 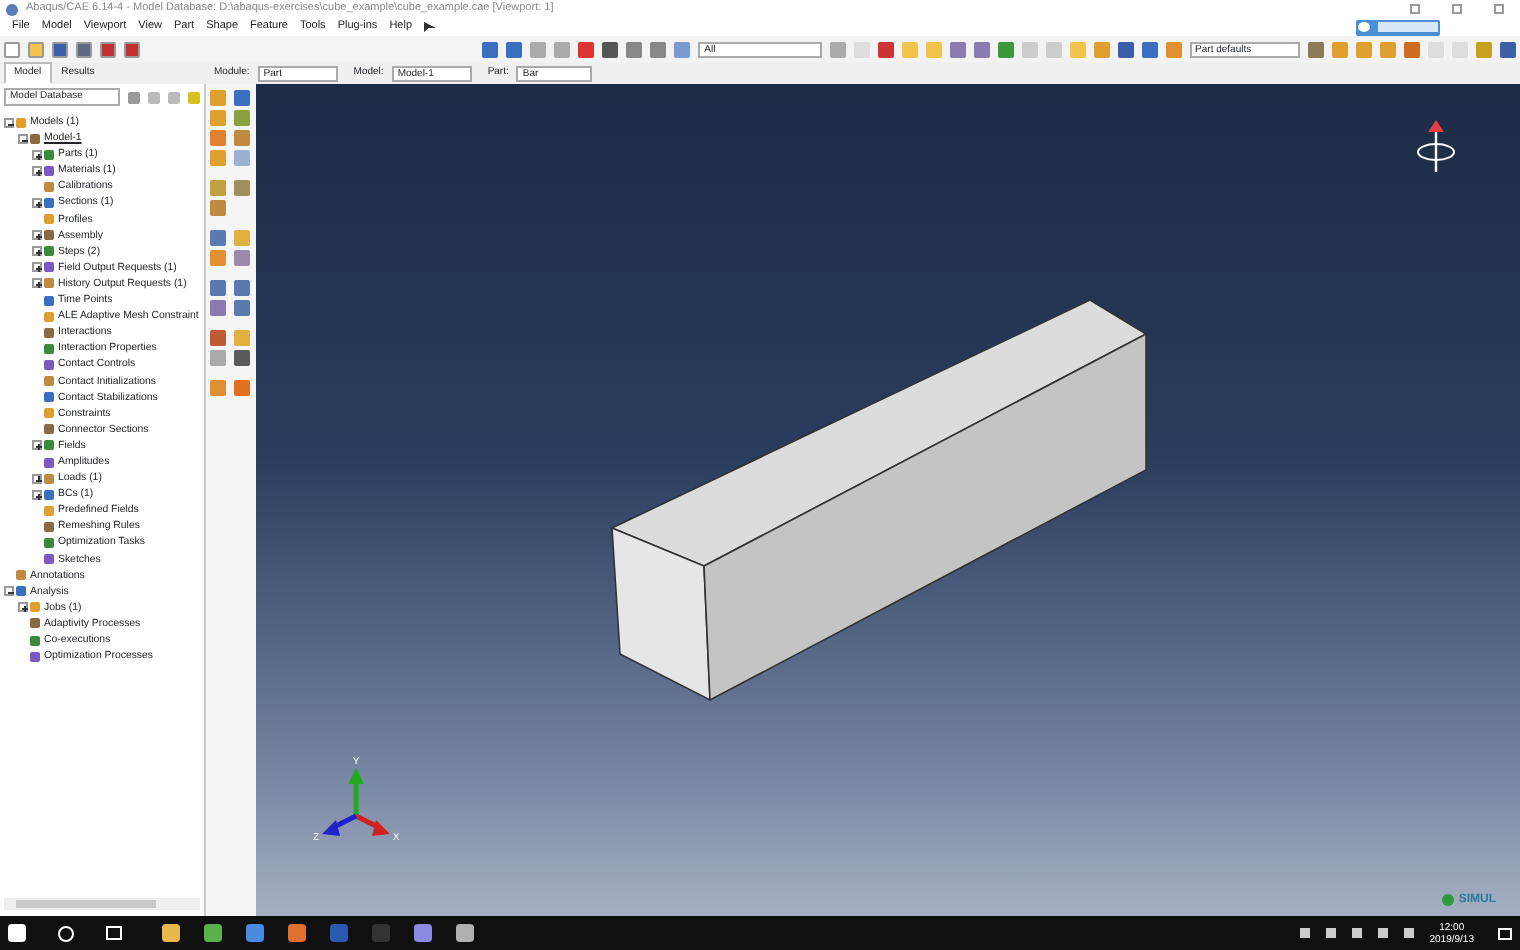 What do you see at coordinates (1408, 933) in the screenshot?
I see `tray-volume-icon` at bounding box center [1408, 933].